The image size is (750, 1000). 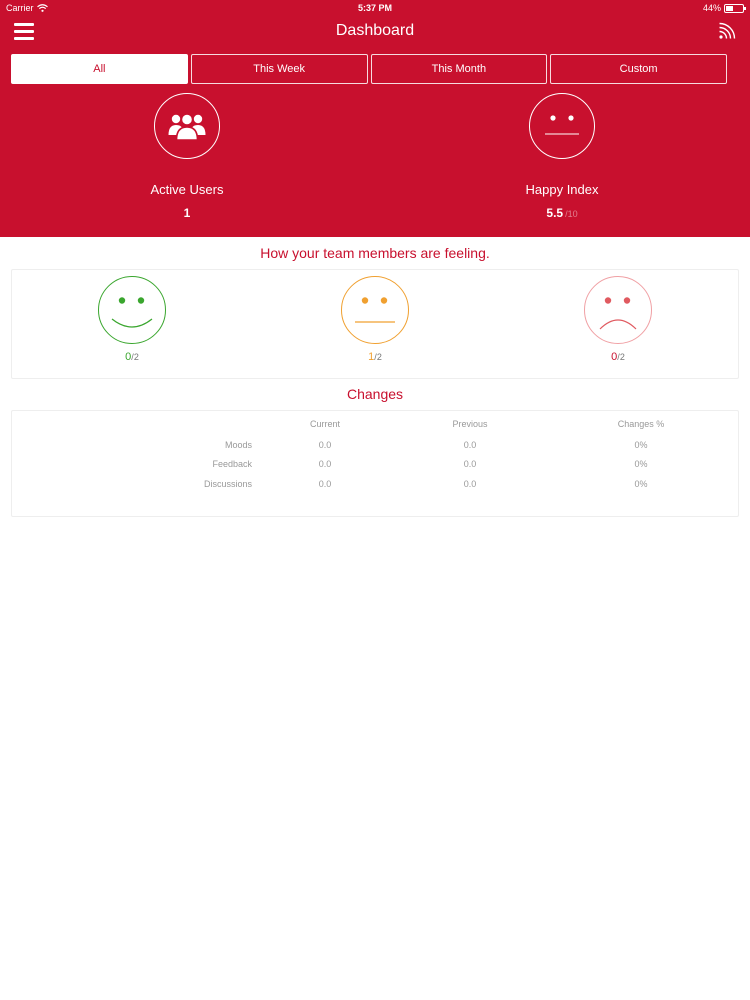 What do you see at coordinates (727, 31) in the screenshot?
I see `rss-feed-icon` at bounding box center [727, 31].